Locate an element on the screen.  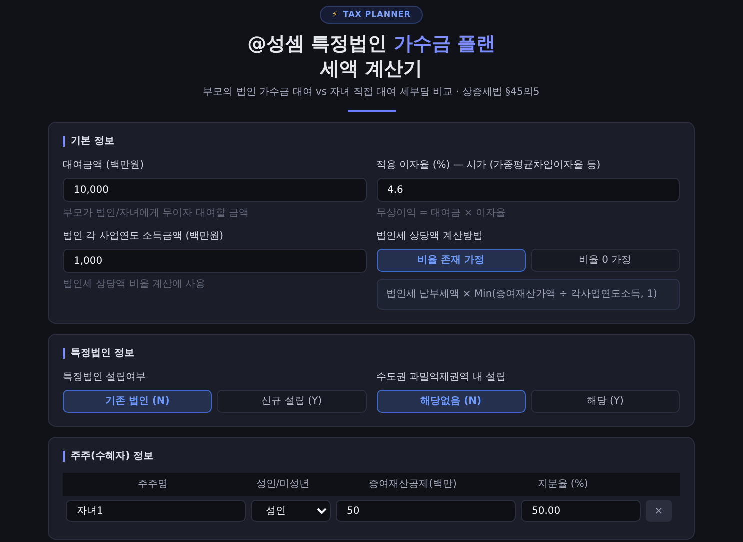
field-label: 법인 각 사업연도 소득금액 (백만원) is located at coordinates (143, 236).